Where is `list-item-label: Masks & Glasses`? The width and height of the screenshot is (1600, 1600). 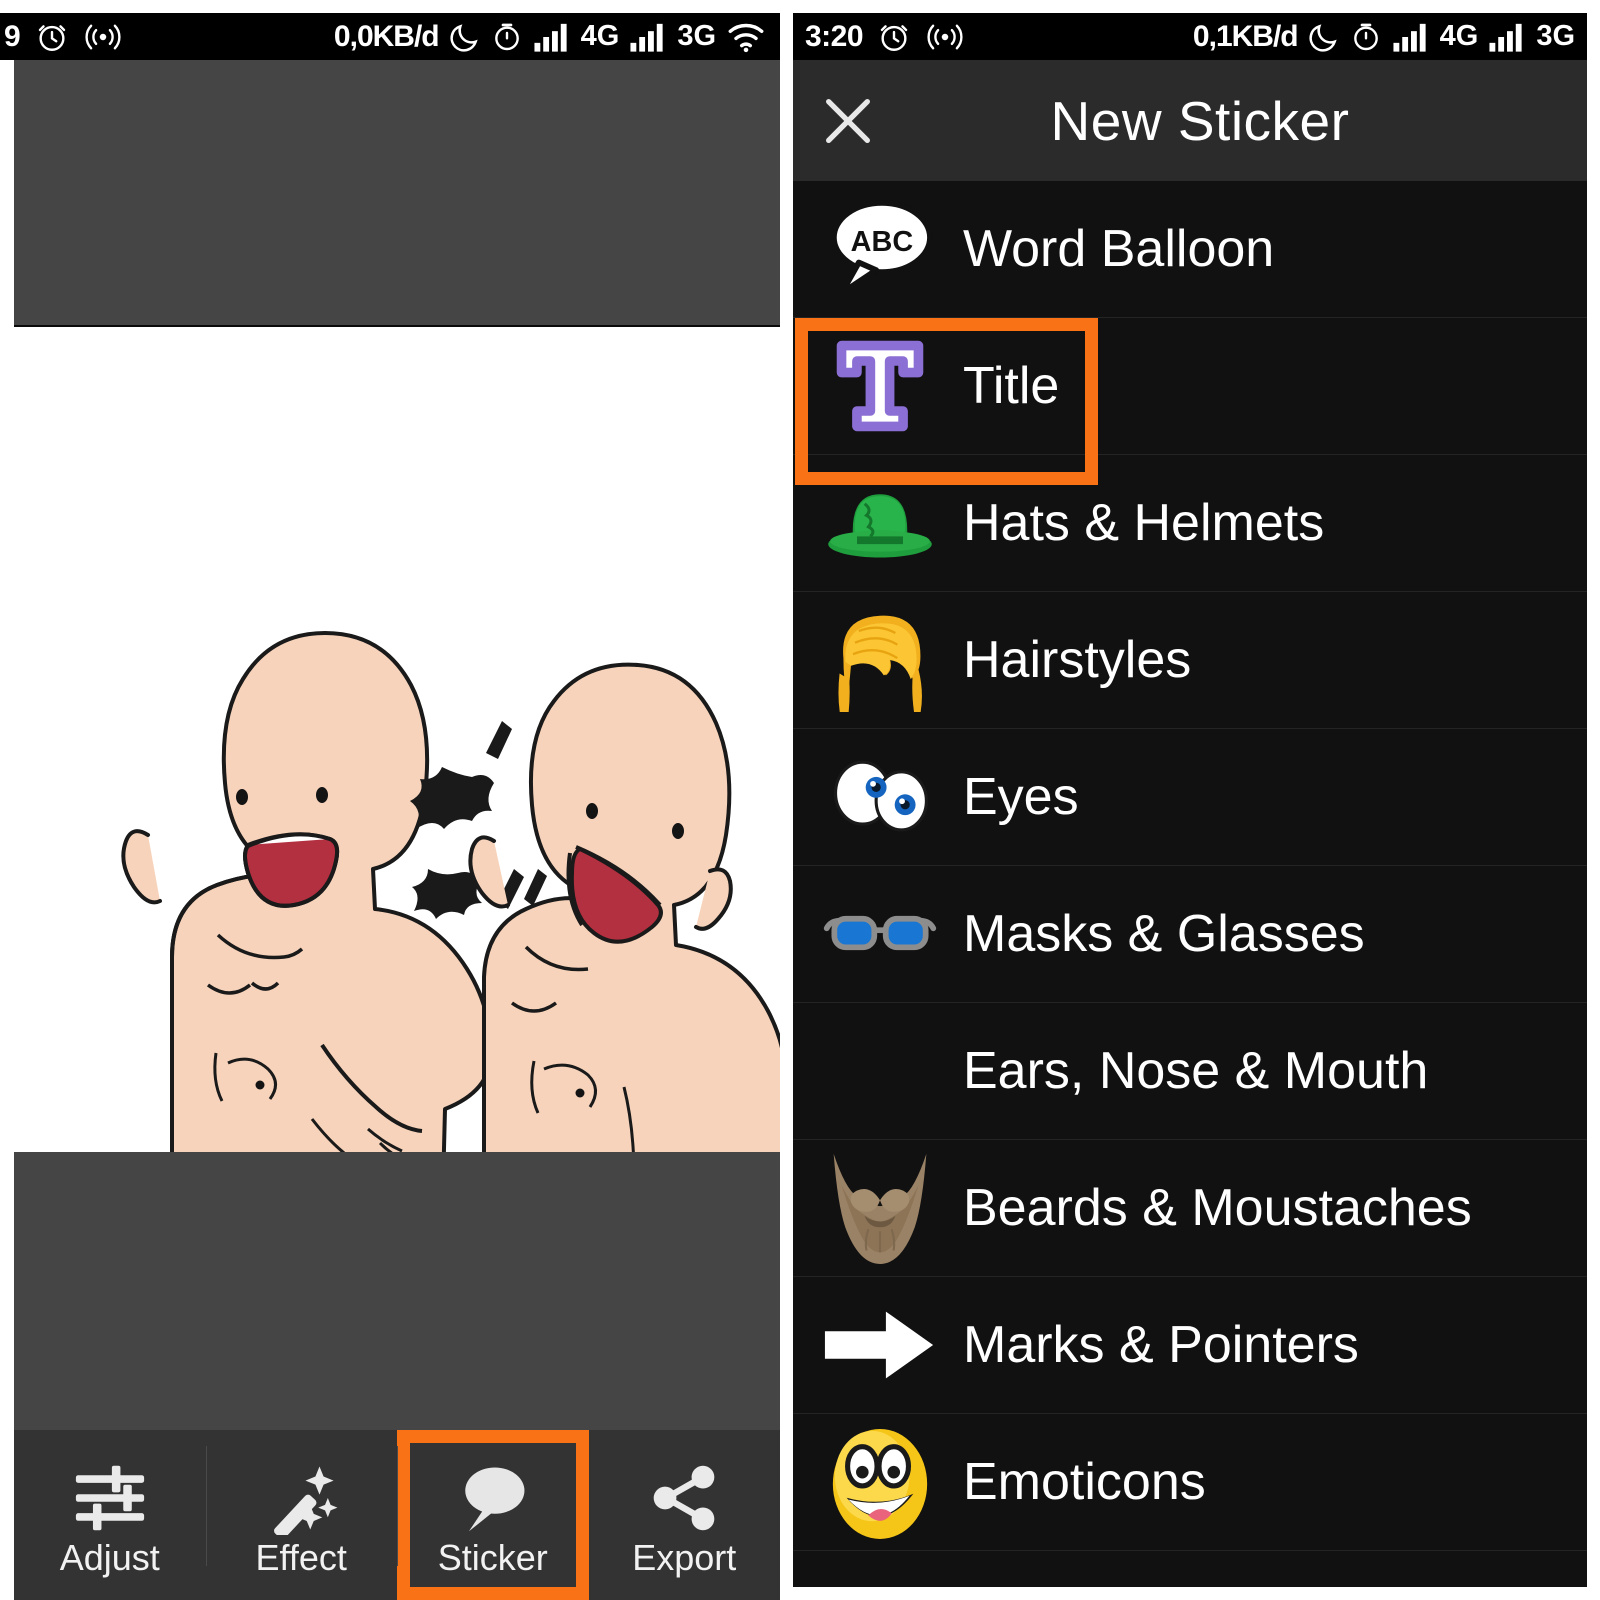
list-item-label: Masks & Glasses is located at coordinates (1164, 934).